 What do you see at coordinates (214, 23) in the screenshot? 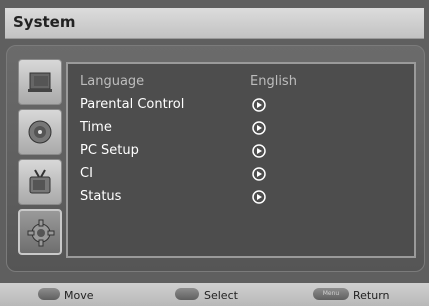
I see `title-bar: System` at bounding box center [214, 23].